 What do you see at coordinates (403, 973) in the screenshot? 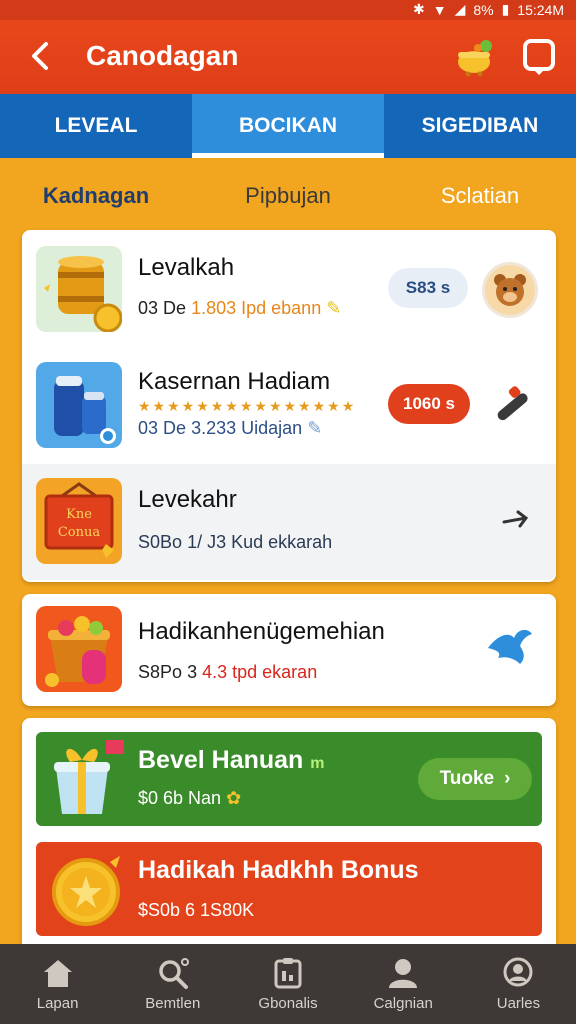
I see `user-icon` at bounding box center [403, 973].